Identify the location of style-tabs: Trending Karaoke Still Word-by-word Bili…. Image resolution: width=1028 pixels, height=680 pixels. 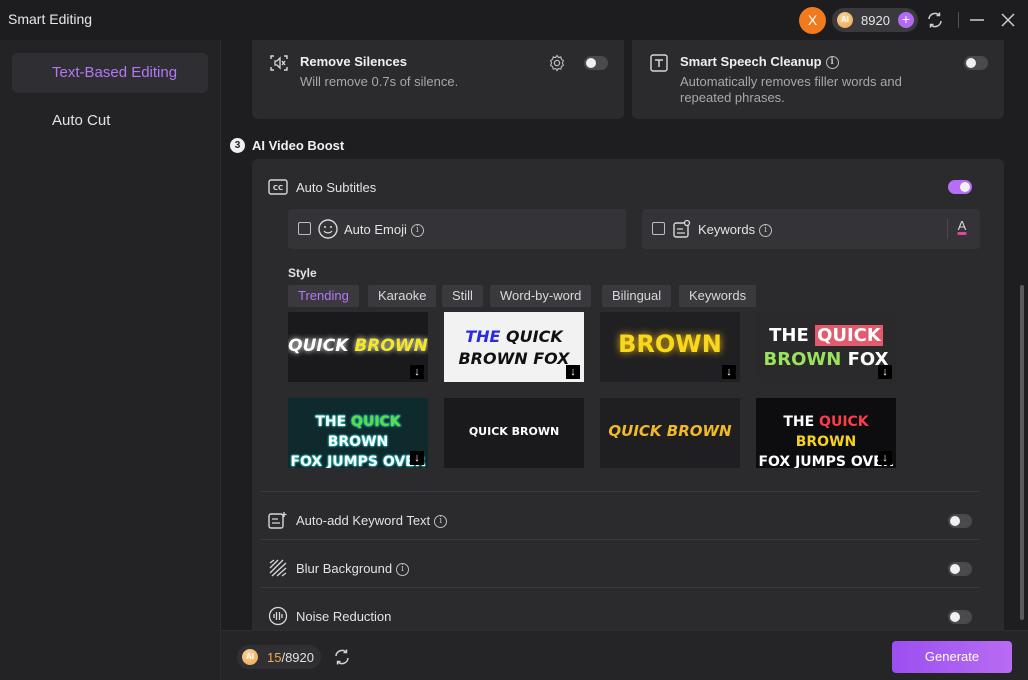
(548, 296).